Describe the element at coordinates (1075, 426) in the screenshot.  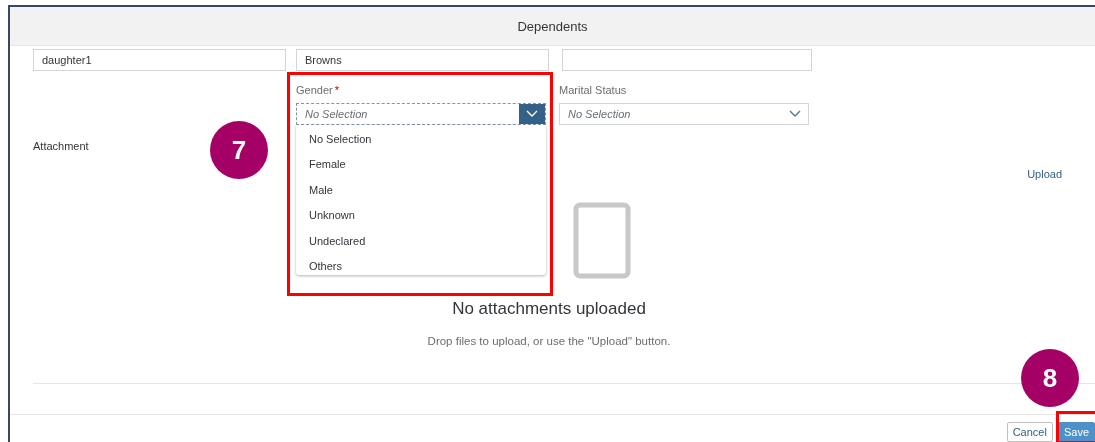
I see `highlight-frame` at that location.